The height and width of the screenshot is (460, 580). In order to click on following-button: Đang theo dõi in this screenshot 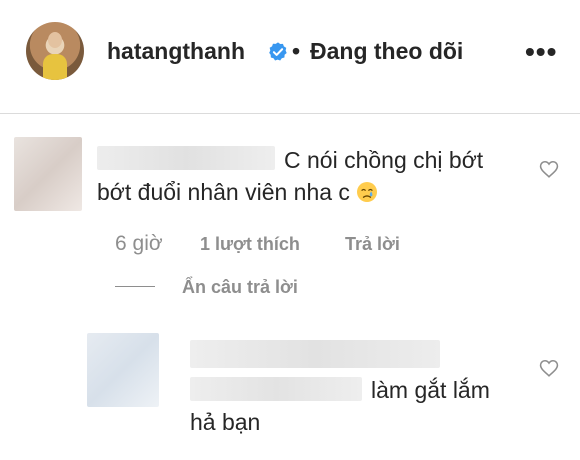, I will do `click(386, 51)`.